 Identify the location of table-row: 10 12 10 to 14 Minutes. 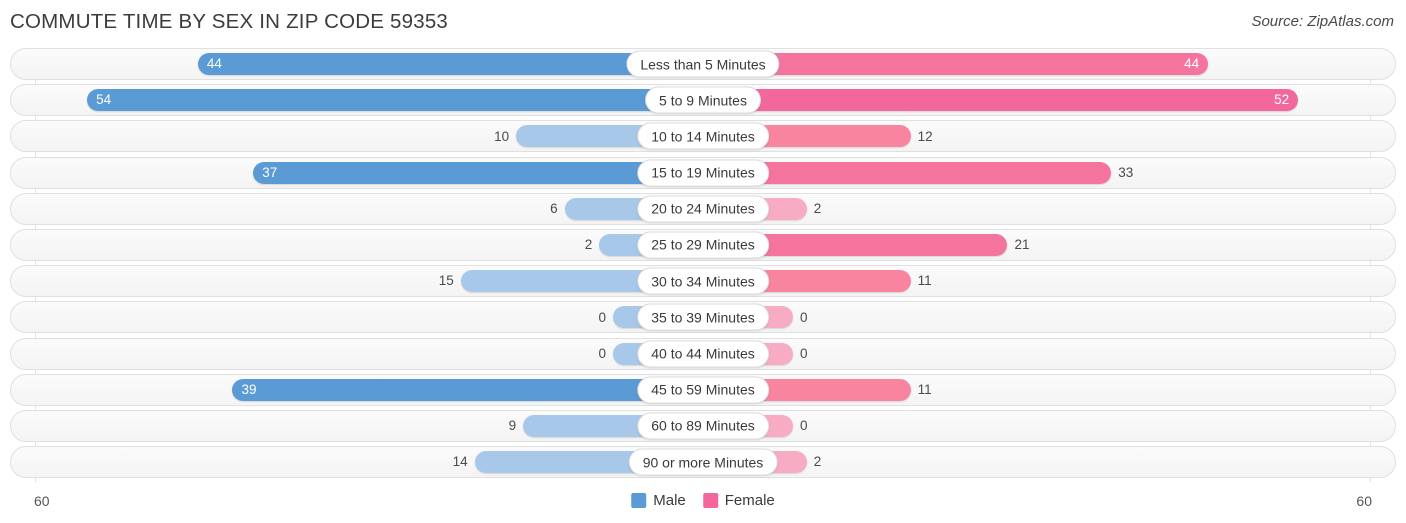
(703, 136).